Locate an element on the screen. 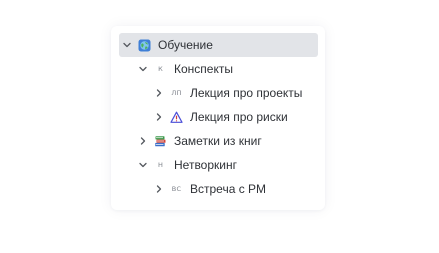 Image resolution: width=439 pixels, height=253 pixels. tree-item-netvorking: Н Нетворкинг is located at coordinates (218, 165).